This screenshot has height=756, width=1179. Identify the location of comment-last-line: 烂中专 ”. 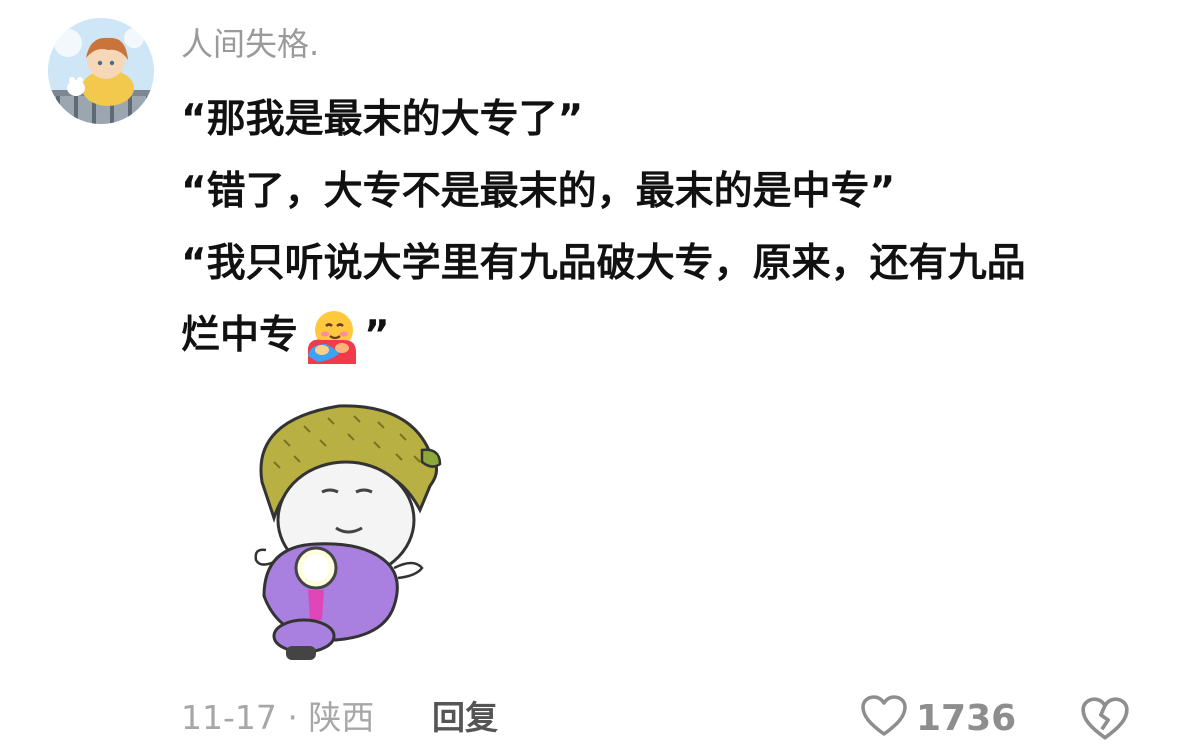
(661, 336).